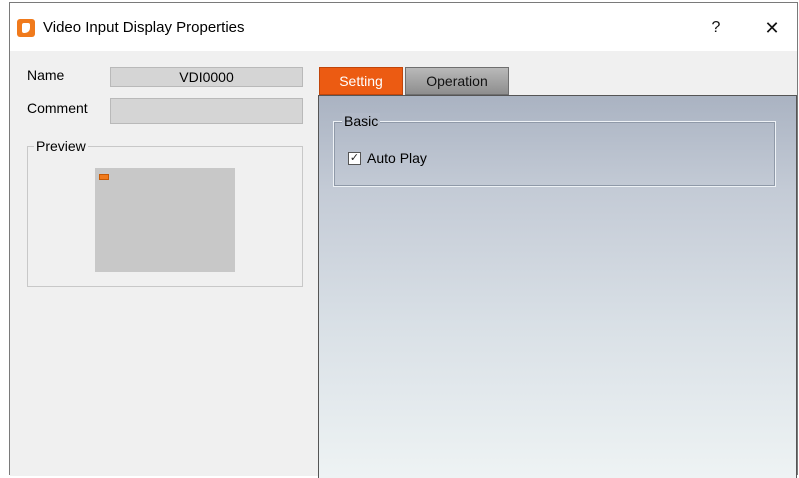  Describe the element at coordinates (46, 75) in the screenshot. I see `name-label: Name` at that location.